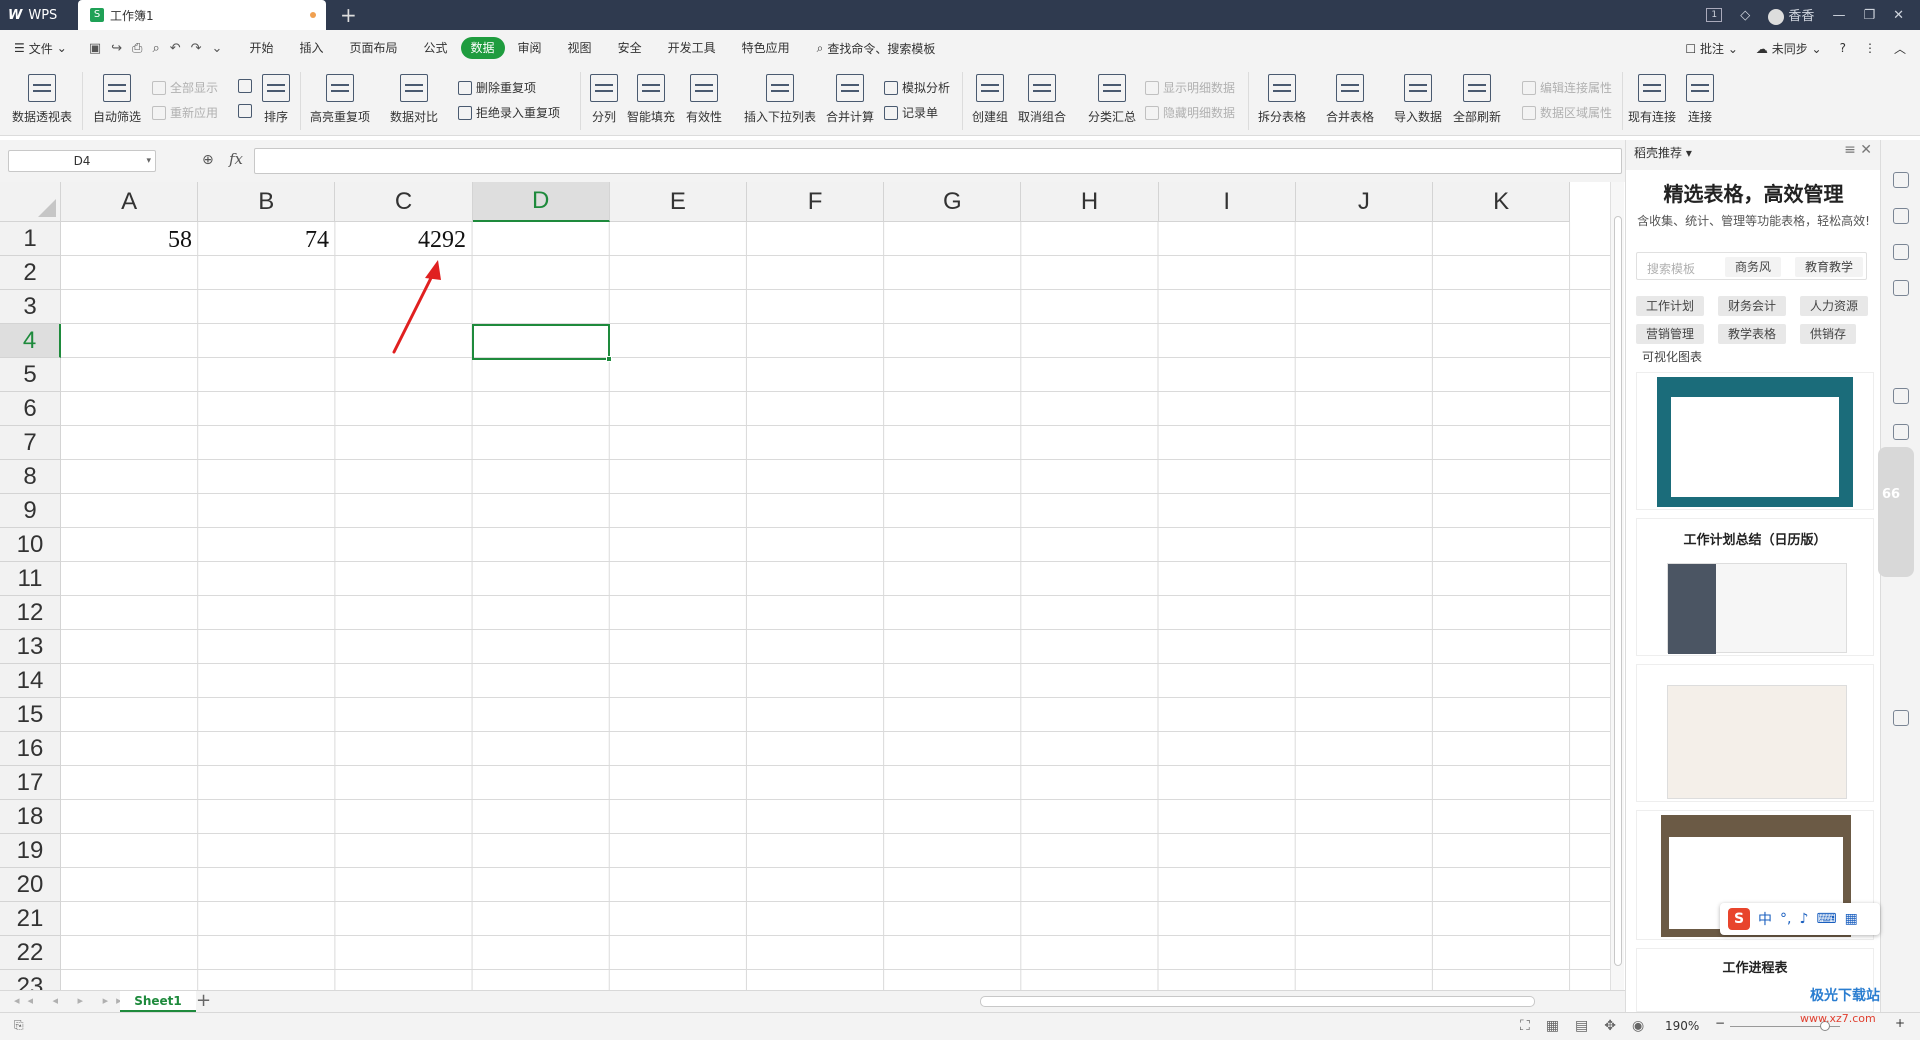  What do you see at coordinates (1618, 591) in the screenshot?
I see `vertical-scroll-thumb` at bounding box center [1618, 591].